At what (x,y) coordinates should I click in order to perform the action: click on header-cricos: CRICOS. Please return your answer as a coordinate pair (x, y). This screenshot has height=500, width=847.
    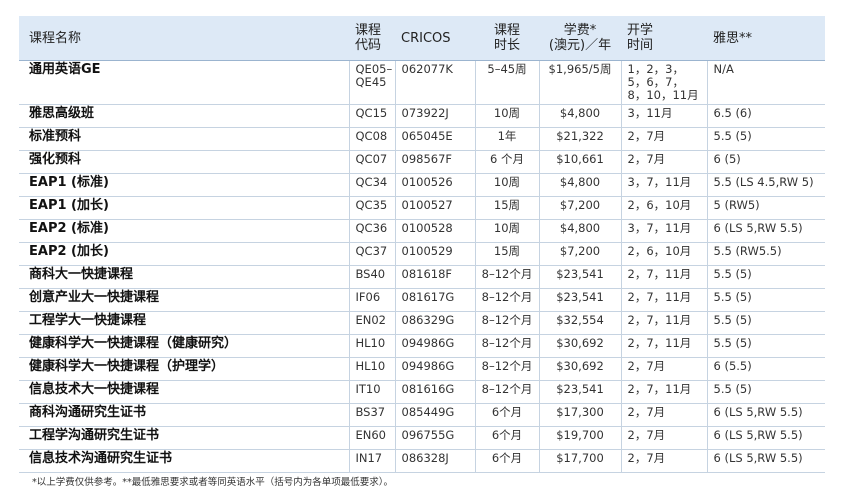
    Looking at the image, I should click on (435, 38).